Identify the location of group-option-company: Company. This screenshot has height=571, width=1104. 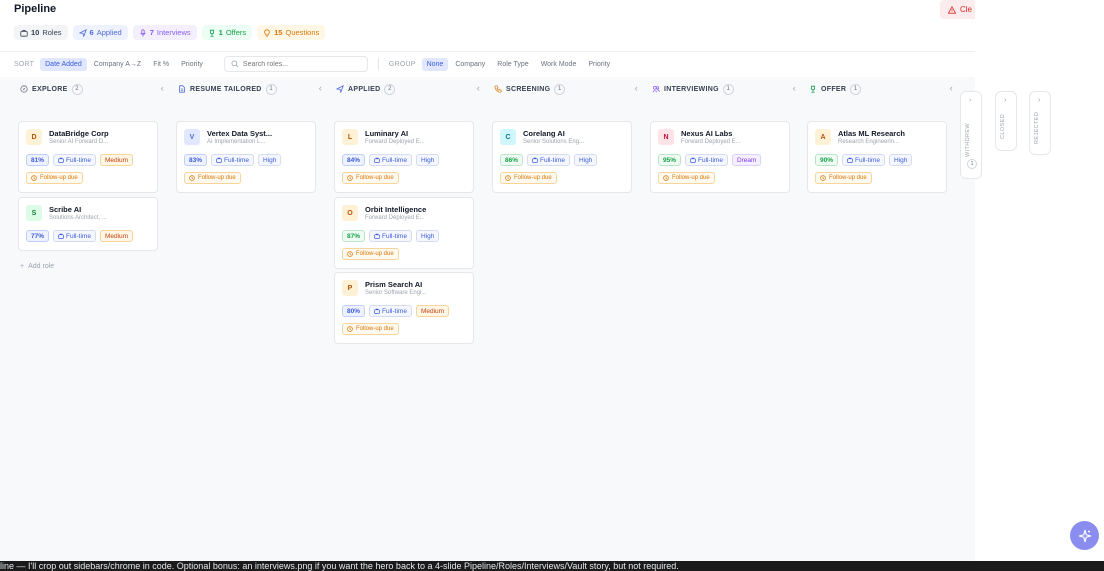
(470, 64).